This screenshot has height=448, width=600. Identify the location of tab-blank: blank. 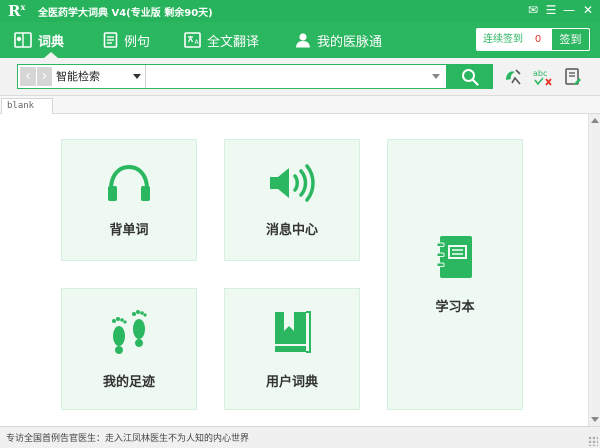
(27, 106).